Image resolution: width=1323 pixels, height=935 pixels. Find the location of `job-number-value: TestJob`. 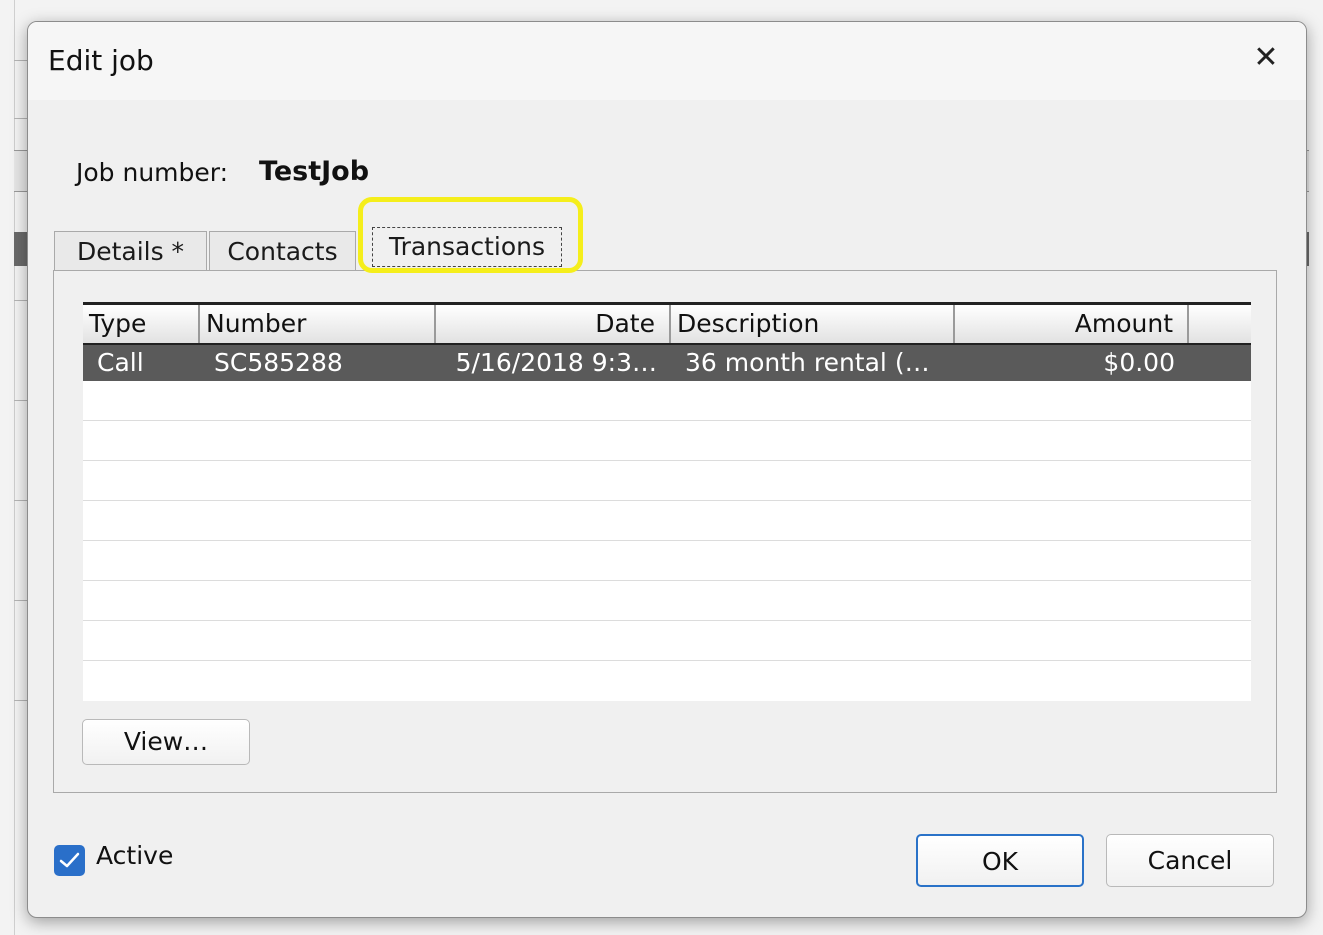

job-number-value: TestJob is located at coordinates (314, 171).